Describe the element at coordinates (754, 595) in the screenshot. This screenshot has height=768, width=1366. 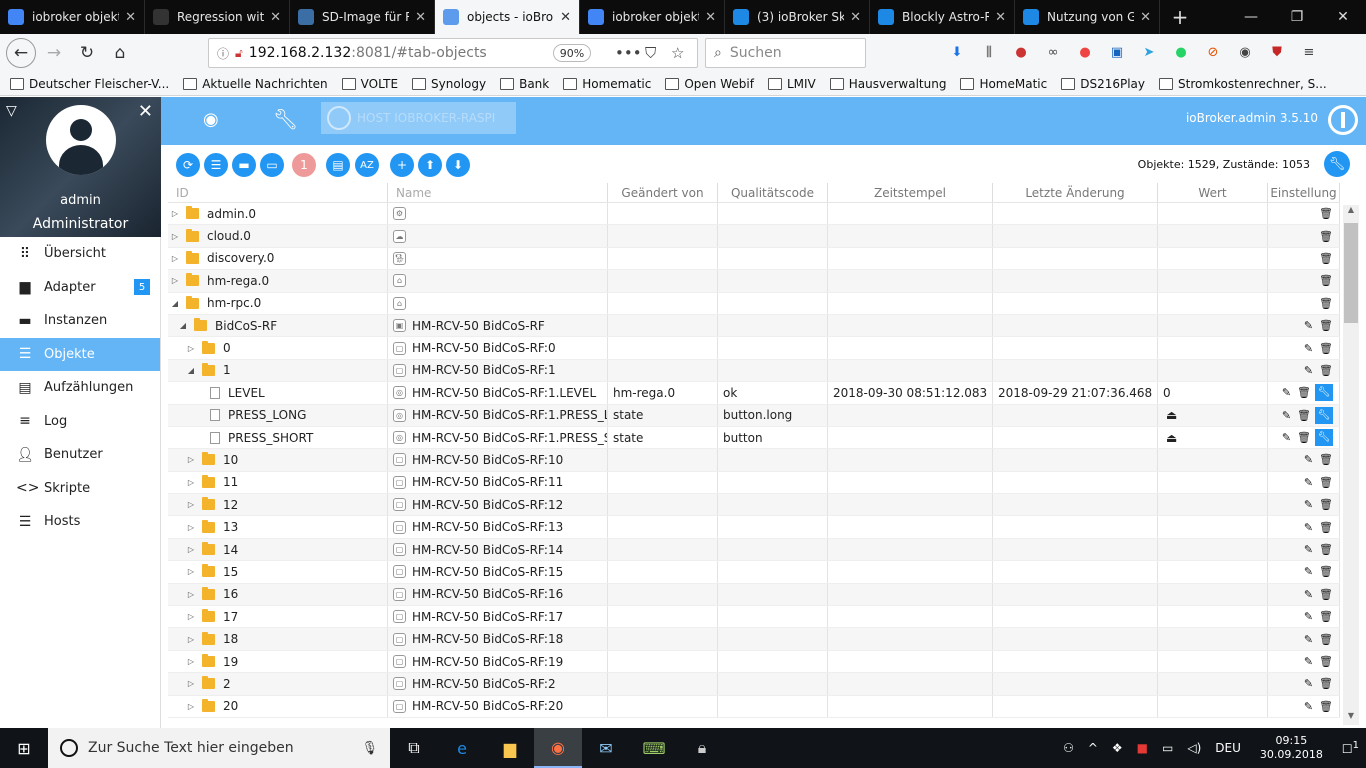
I see `table-row: ▷ 16 ▢ HM-RCV-50 BidCoS-RF:16 ✎ 🗑︎` at that location.